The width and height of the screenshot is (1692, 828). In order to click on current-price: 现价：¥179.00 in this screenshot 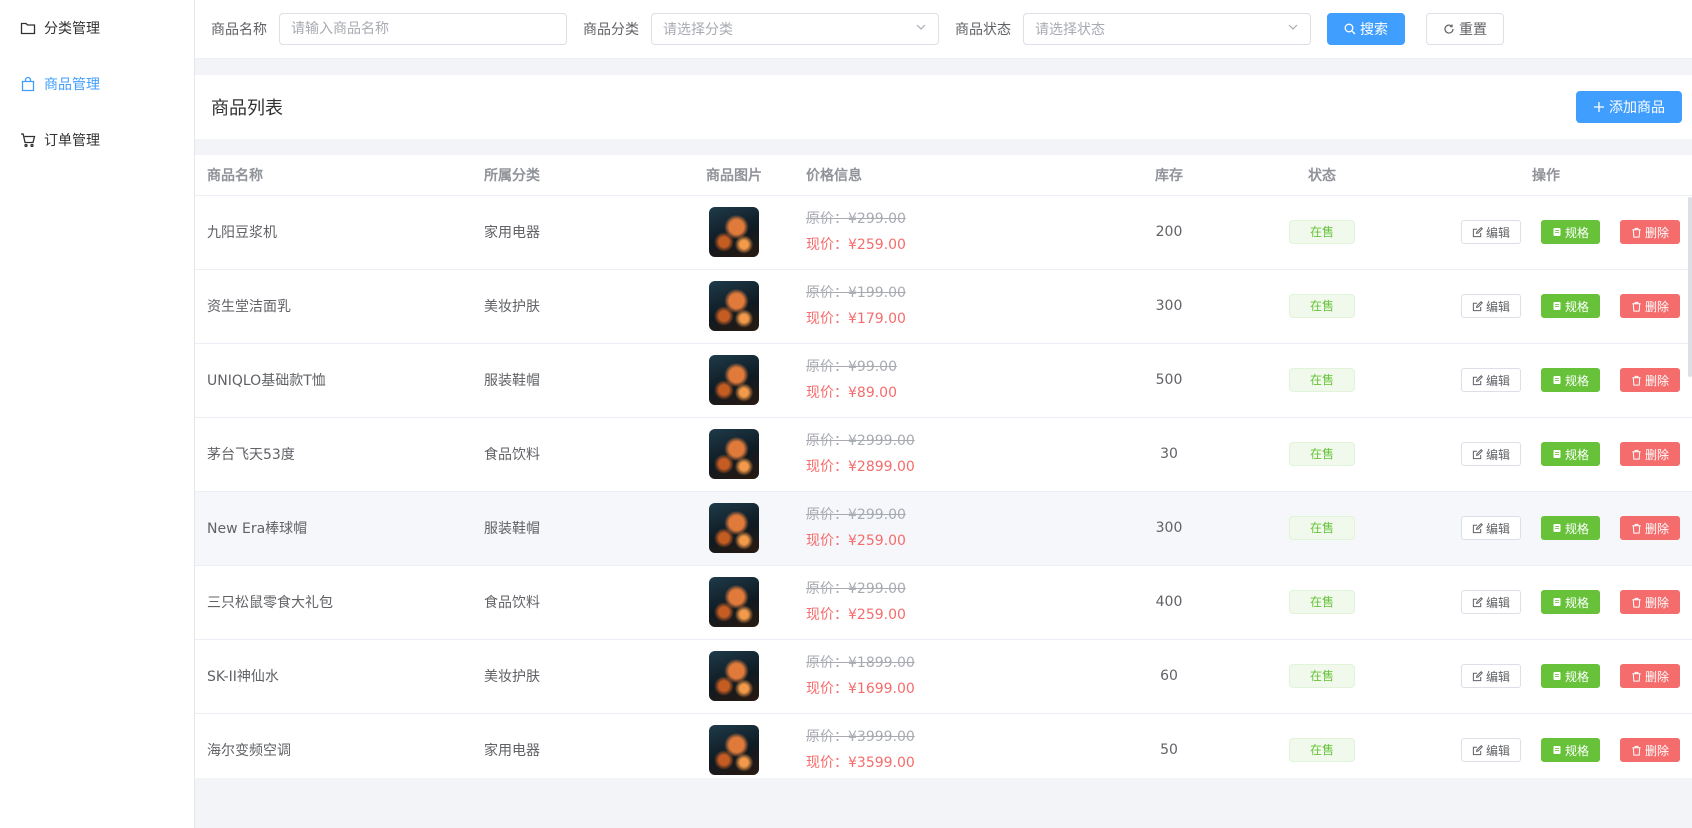, I will do `click(856, 319)`.